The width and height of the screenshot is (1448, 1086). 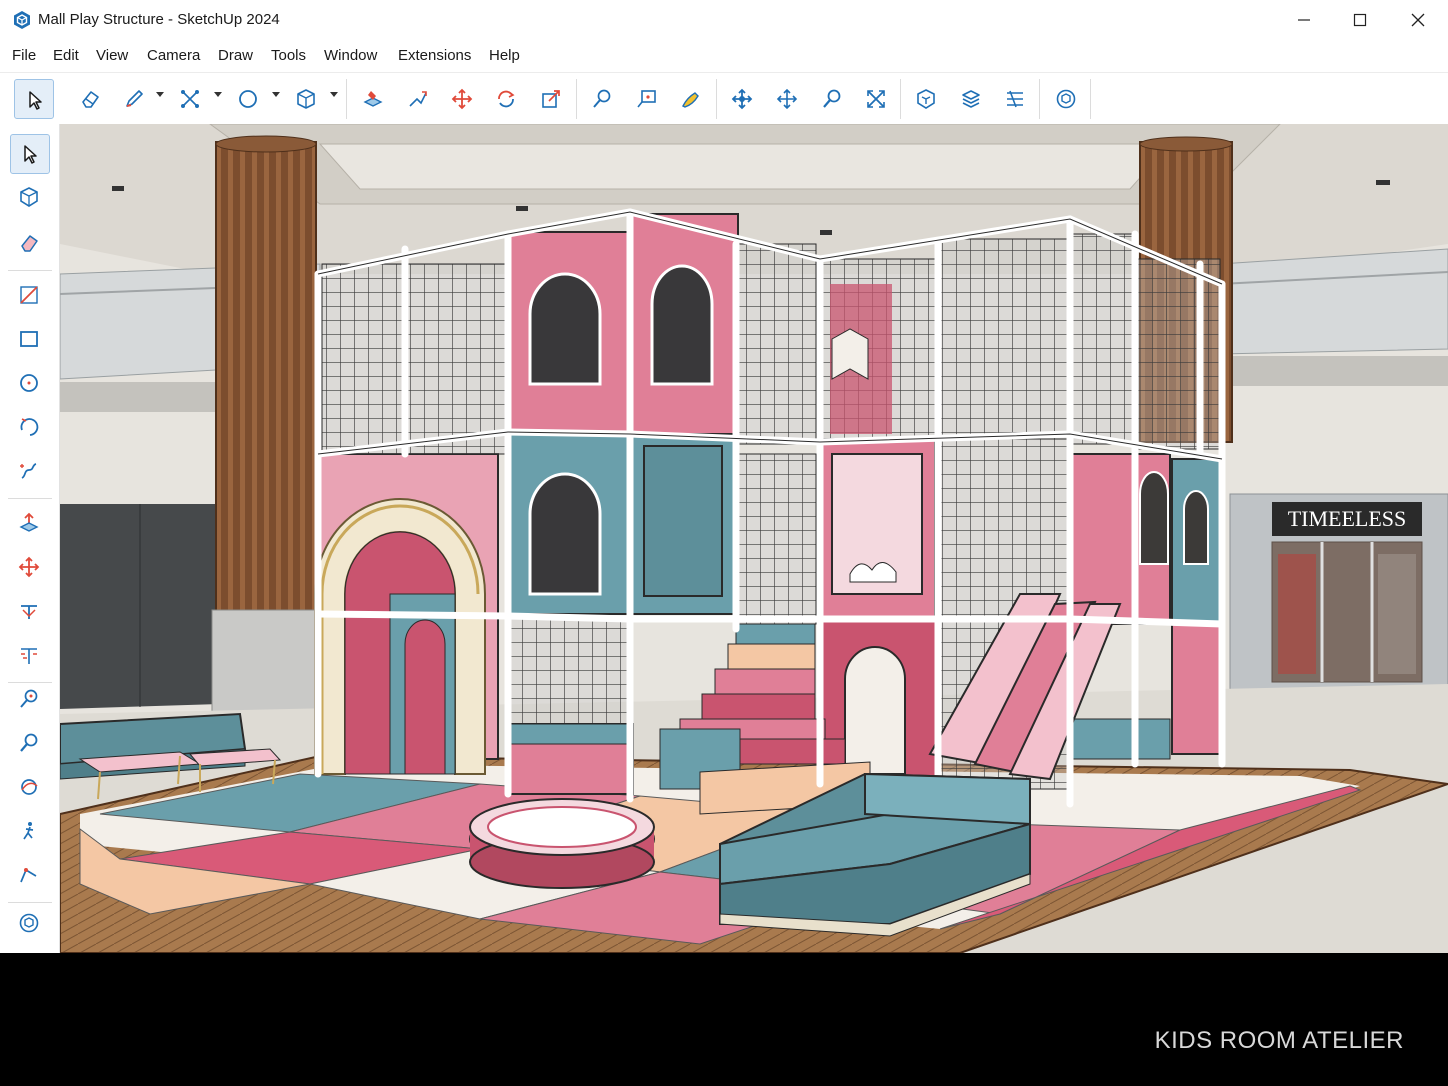 What do you see at coordinates (66, 55) in the screenshot?
I see `menu-edit: Edit` at bounding box center [66, 55].